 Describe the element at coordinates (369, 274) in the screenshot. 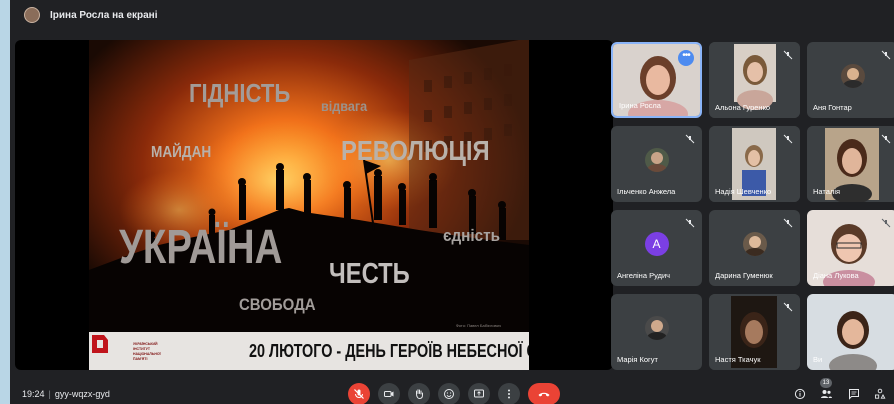

I see `slide-word-chest: ЧЕСТЬ` at that location.